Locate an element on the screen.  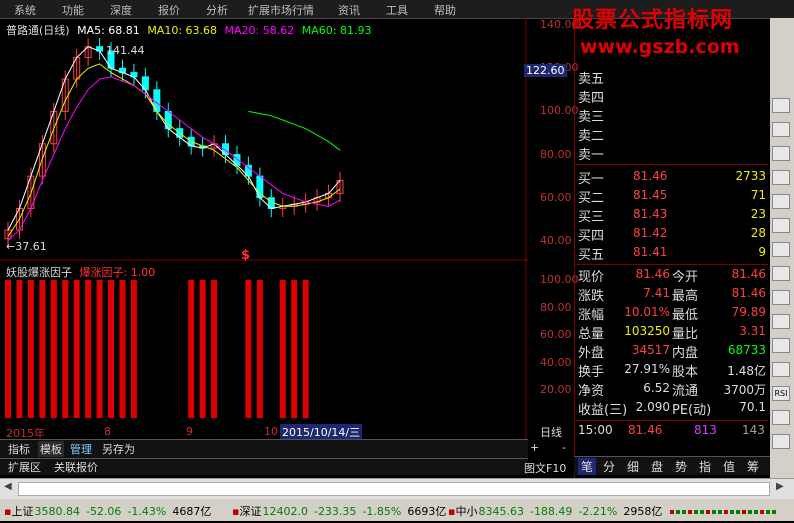
tab-related-quote: 关联报价 is located at coordinates (76, 467).